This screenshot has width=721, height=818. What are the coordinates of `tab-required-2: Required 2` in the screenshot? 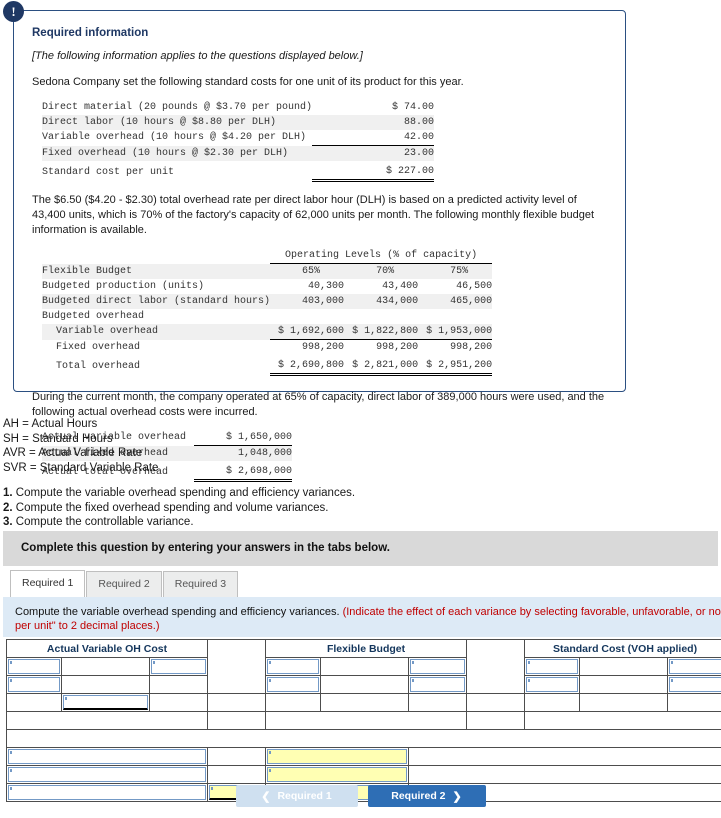 It's located at (124, 584).